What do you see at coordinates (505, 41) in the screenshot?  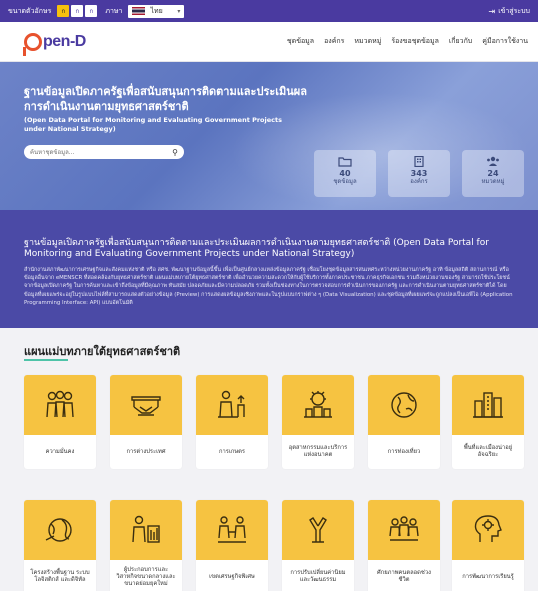 I see `nav-item-manual: คู่มือการใช้งาน` at bounding box center [505, 41].